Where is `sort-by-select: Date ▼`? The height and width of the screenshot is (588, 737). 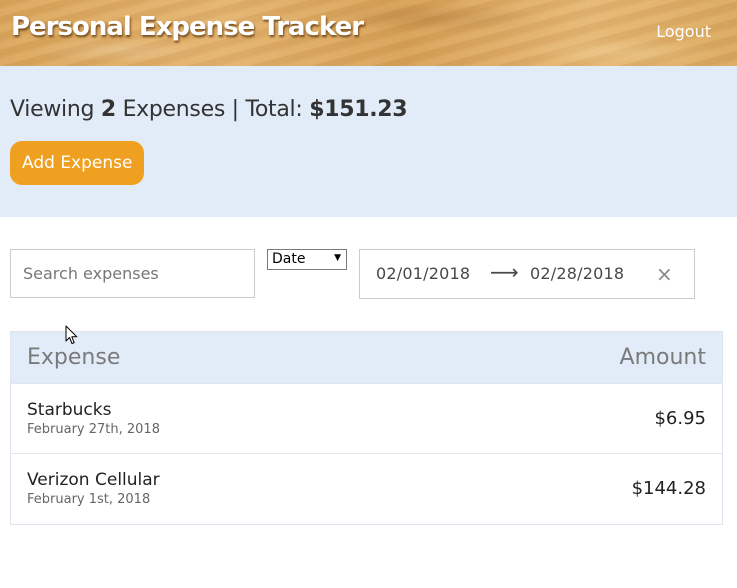
sort-by-select: Date ▼ is located at coordinates (307, 259).